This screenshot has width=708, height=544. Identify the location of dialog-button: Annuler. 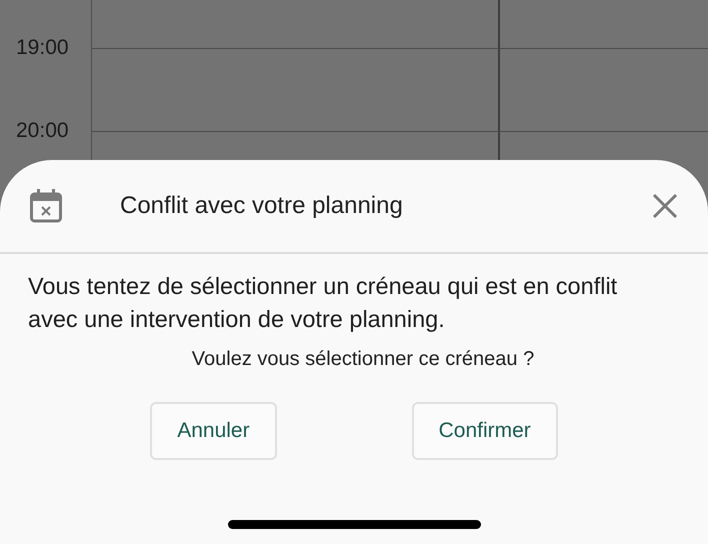
(213, 431).